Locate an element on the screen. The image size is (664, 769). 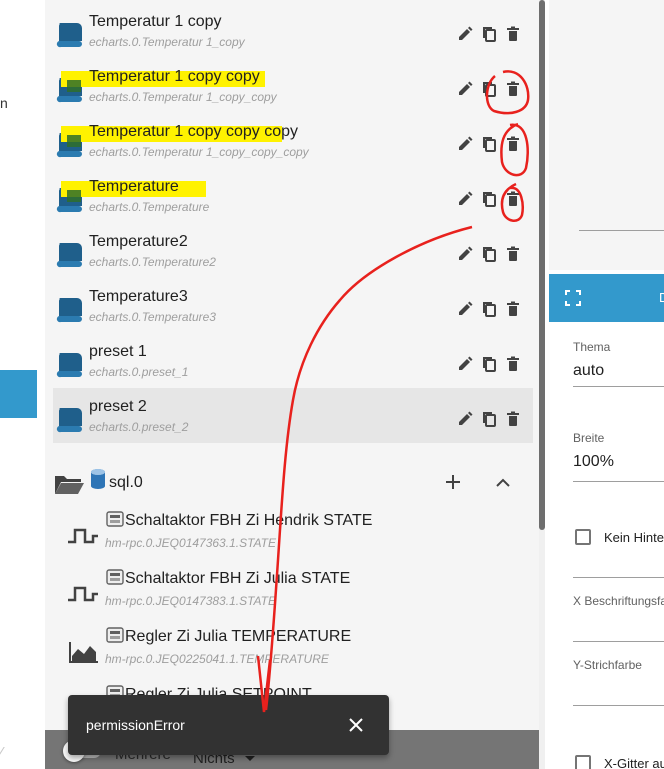
chevron-up-icon is located at coordinates (503, 483).